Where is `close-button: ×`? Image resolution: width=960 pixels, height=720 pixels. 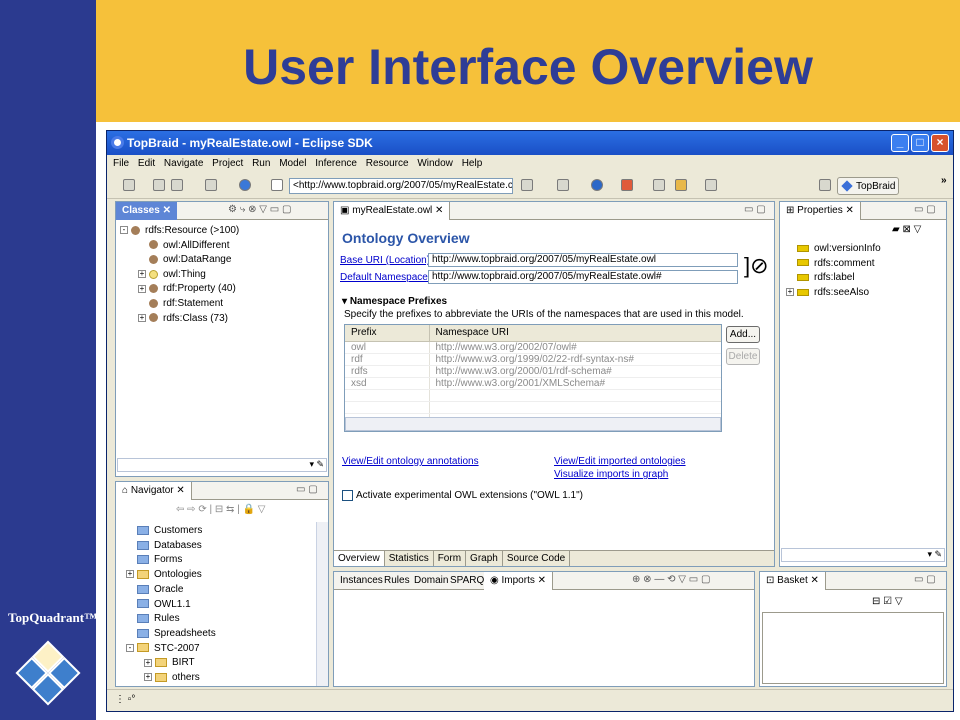
close-button: × is located at coordinates (940, 143).